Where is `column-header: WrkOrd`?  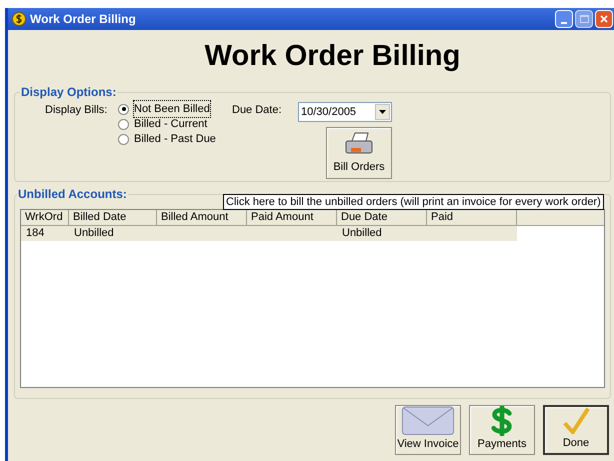 column-header: WrkOrd is located at coordinates (45, 217).